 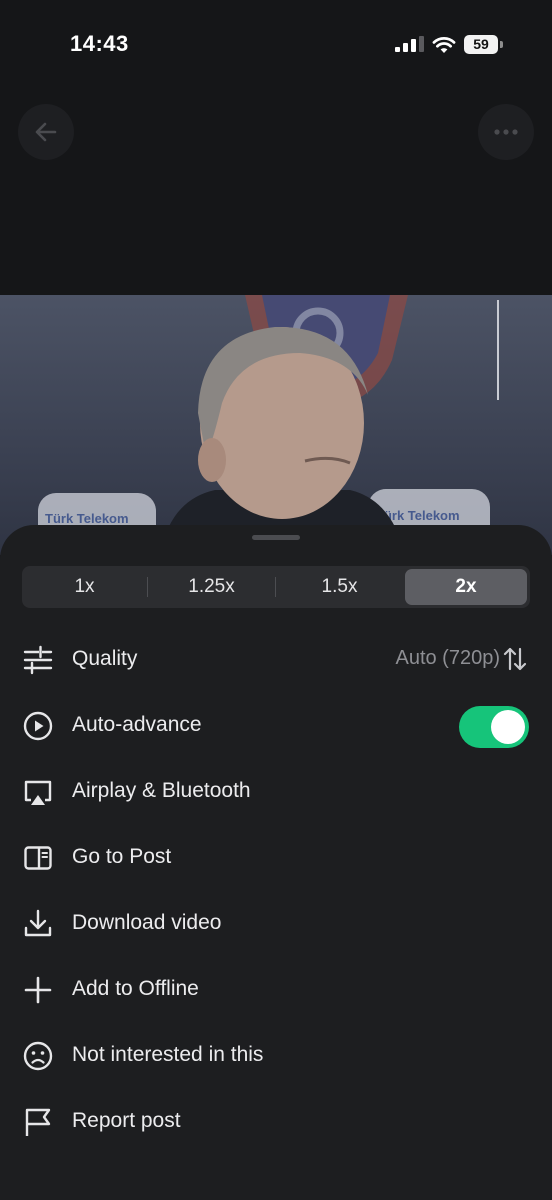 I want to click on airplay-icon, so click(x=38, y=792).